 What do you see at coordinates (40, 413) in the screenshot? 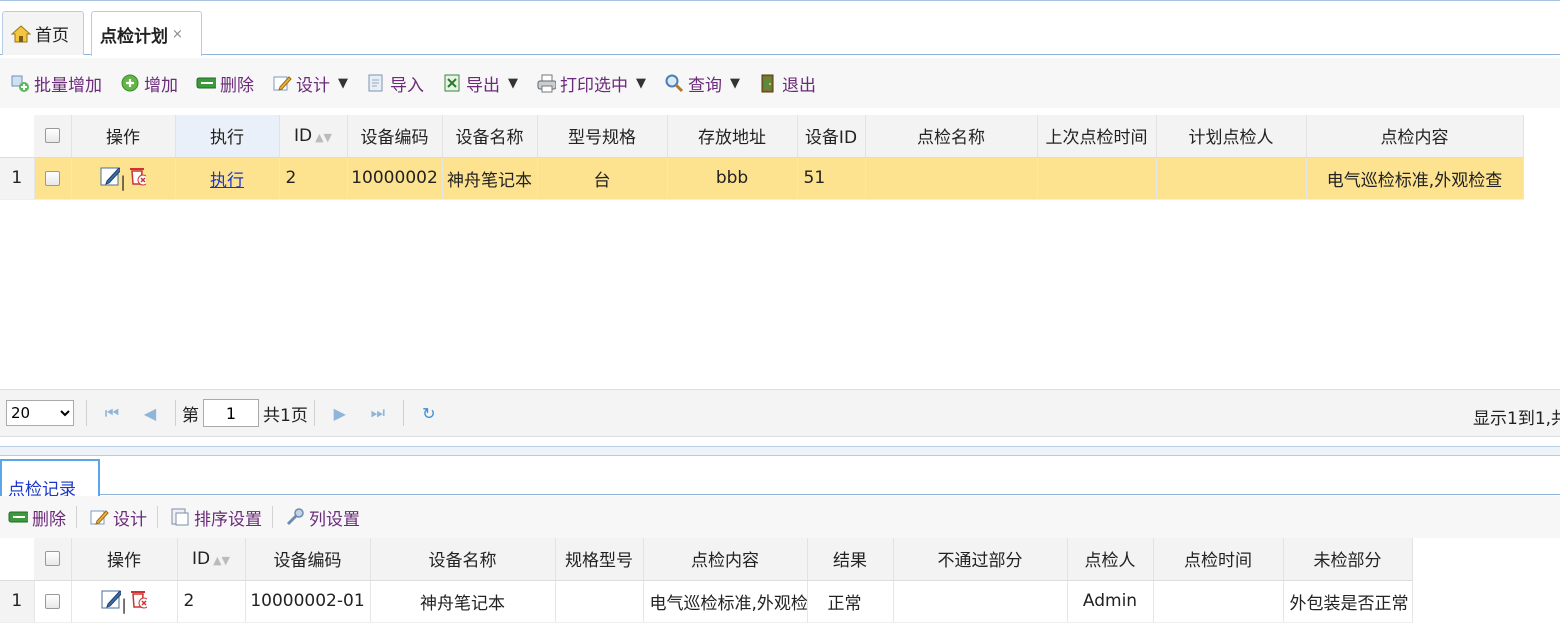
I see `page-size-select: 20` at bounding box center [40, 413].